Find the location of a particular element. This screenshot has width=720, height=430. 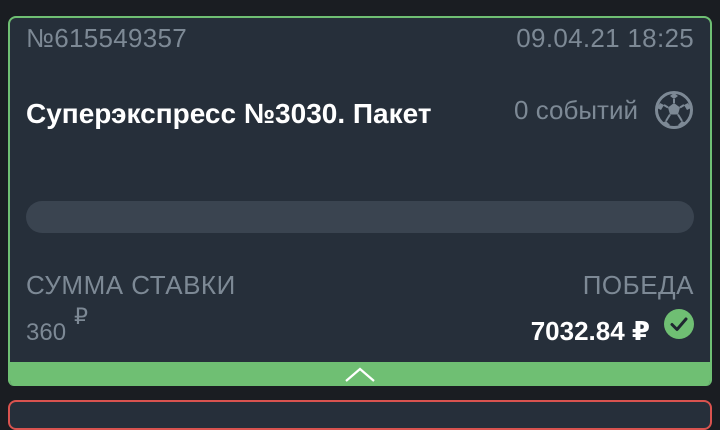

check-circle-icon is located at coordinates (679, 323).